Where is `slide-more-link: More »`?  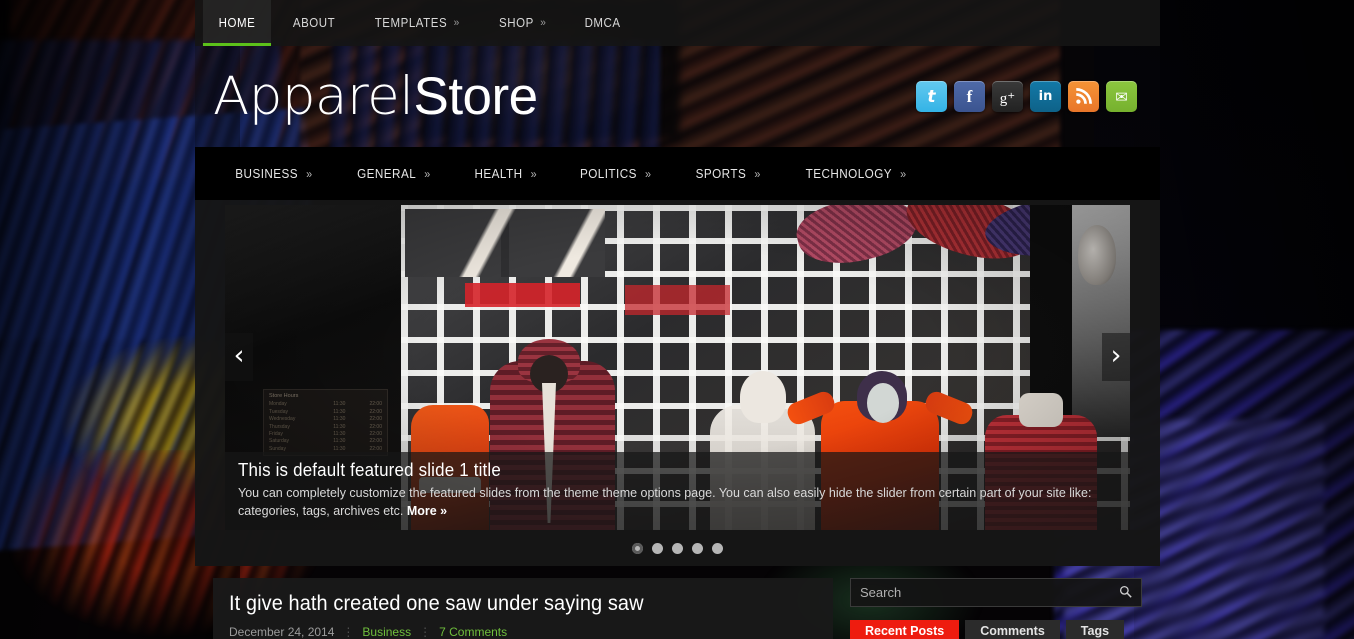
slide-more-link: More » is located at coordinates (427, 511).